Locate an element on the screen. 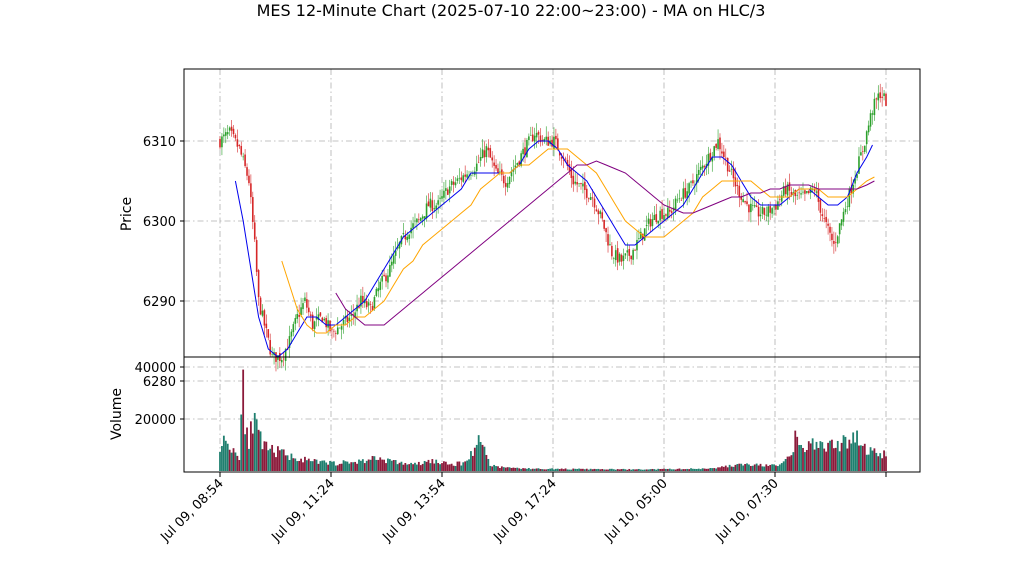  x-tick-label: Jul 09, 13:54 is located at coordinates (413, 510).